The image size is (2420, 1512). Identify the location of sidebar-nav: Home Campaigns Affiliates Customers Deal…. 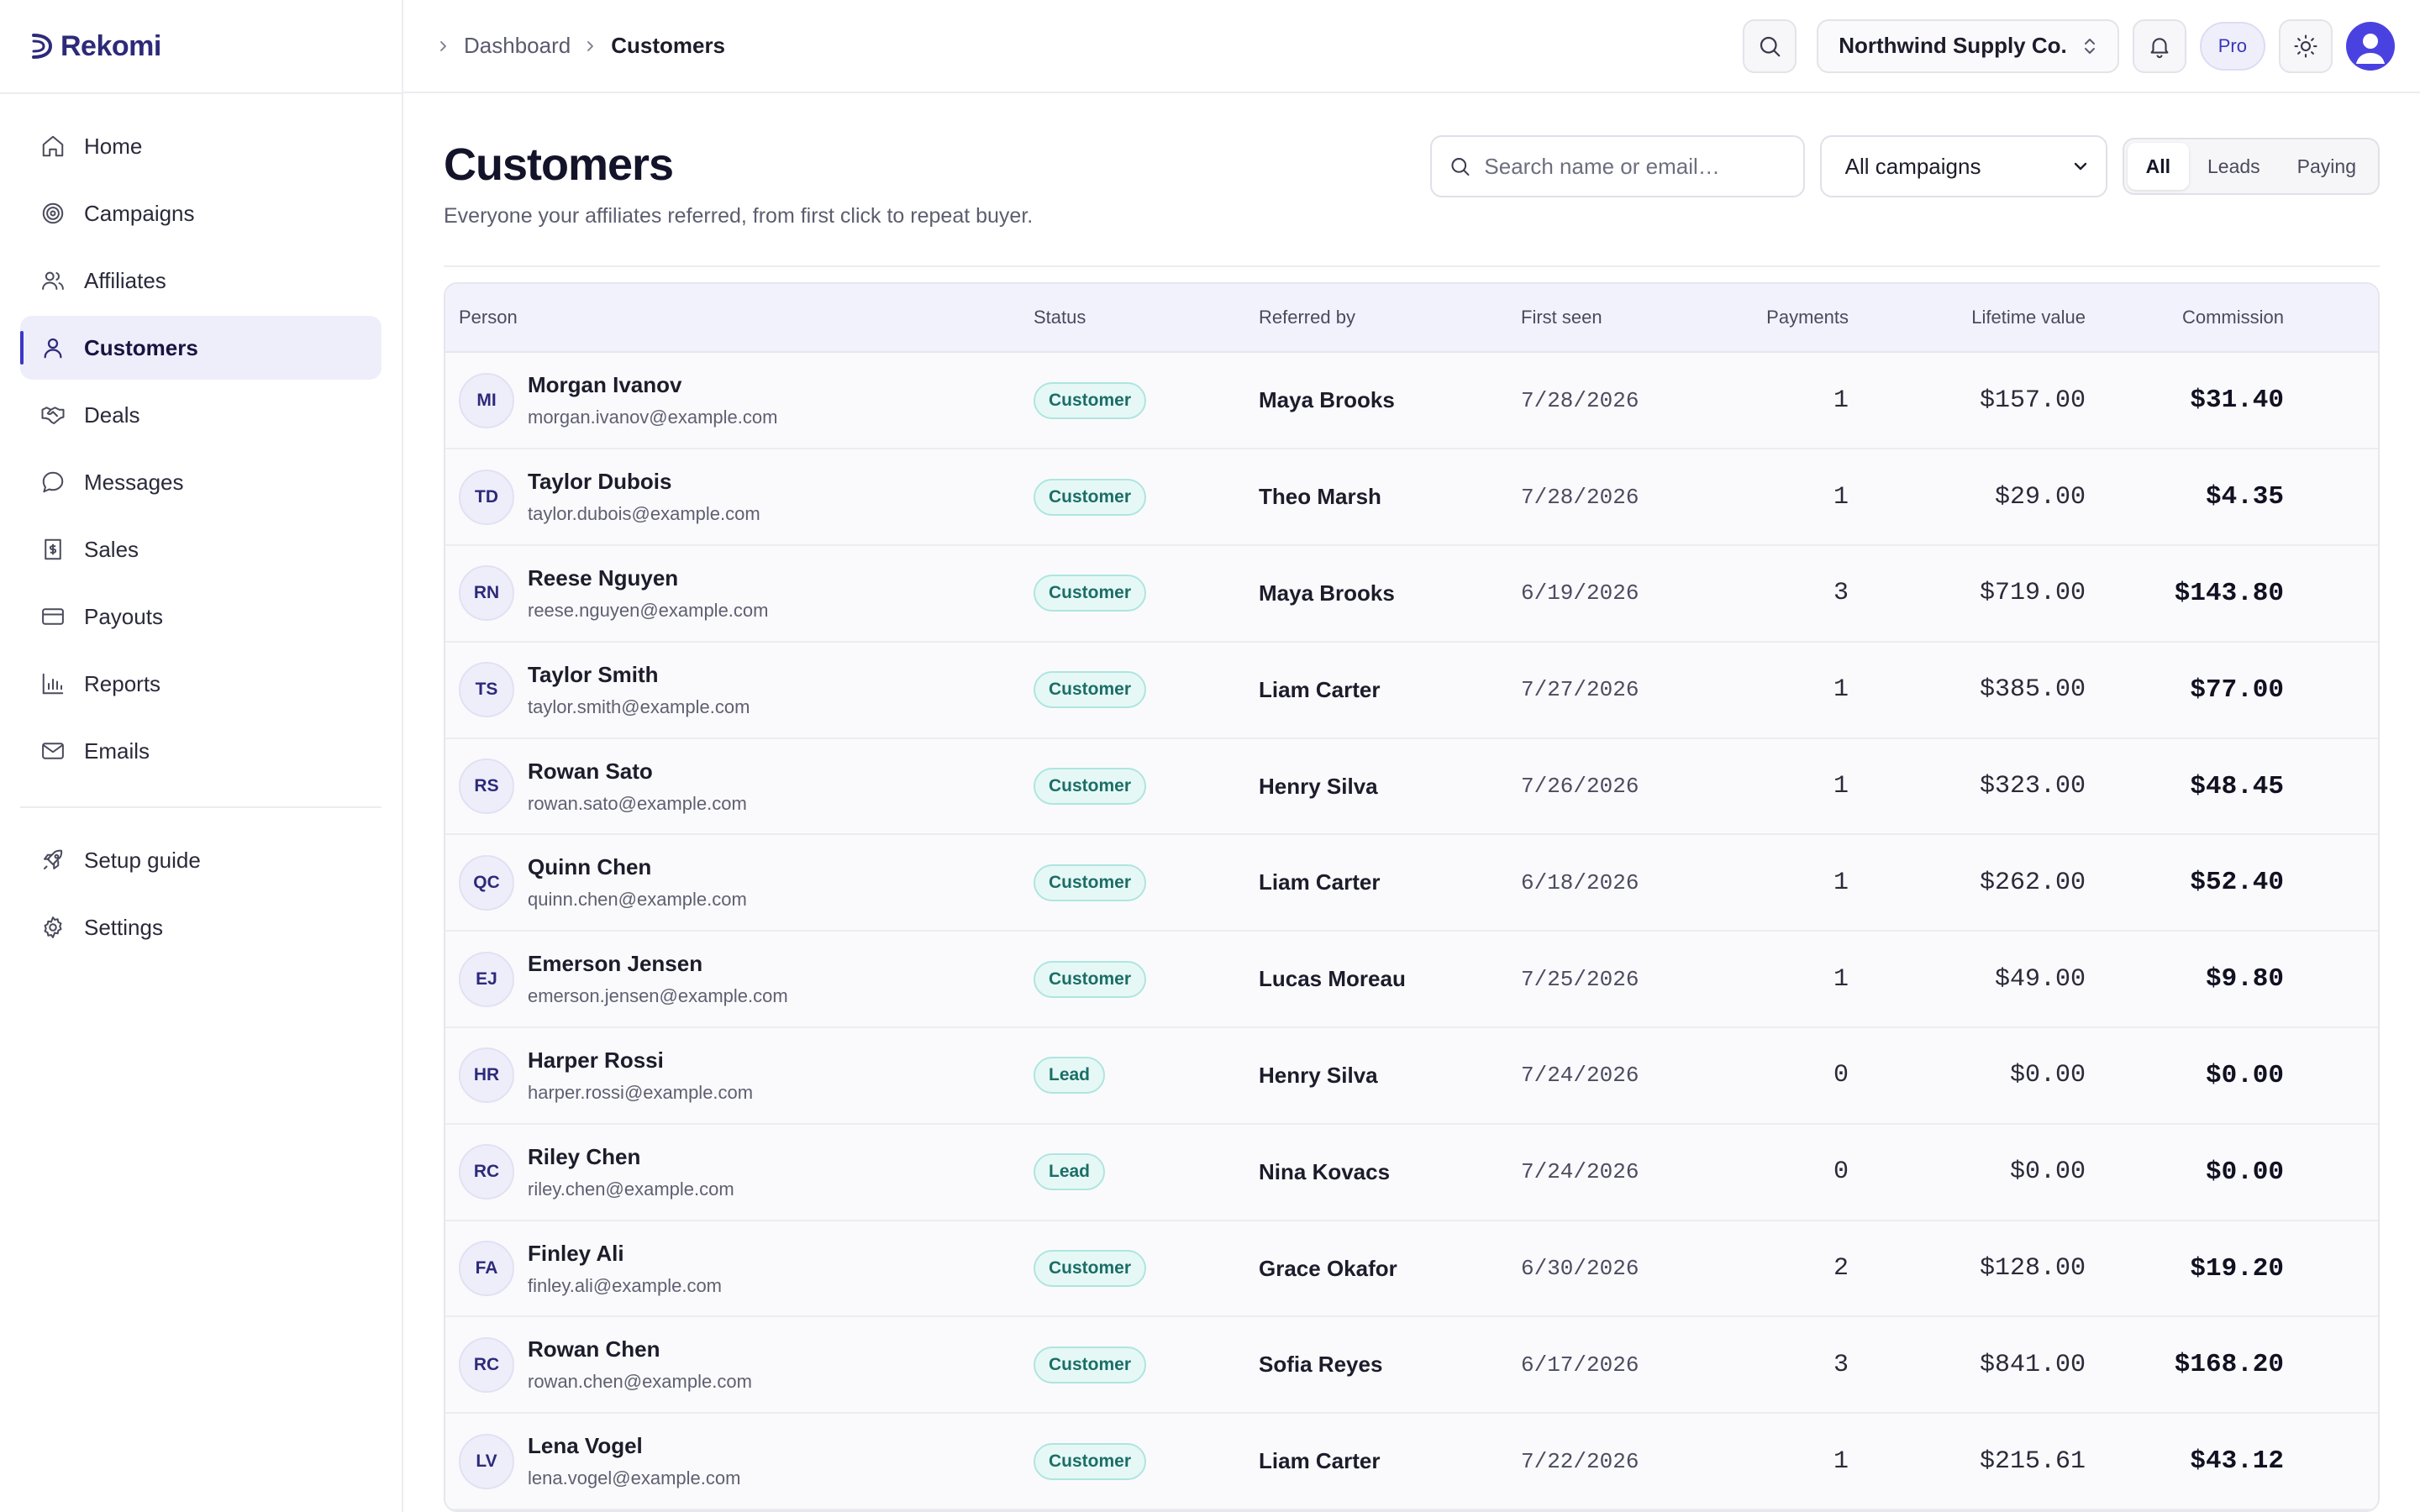
(201, 526).